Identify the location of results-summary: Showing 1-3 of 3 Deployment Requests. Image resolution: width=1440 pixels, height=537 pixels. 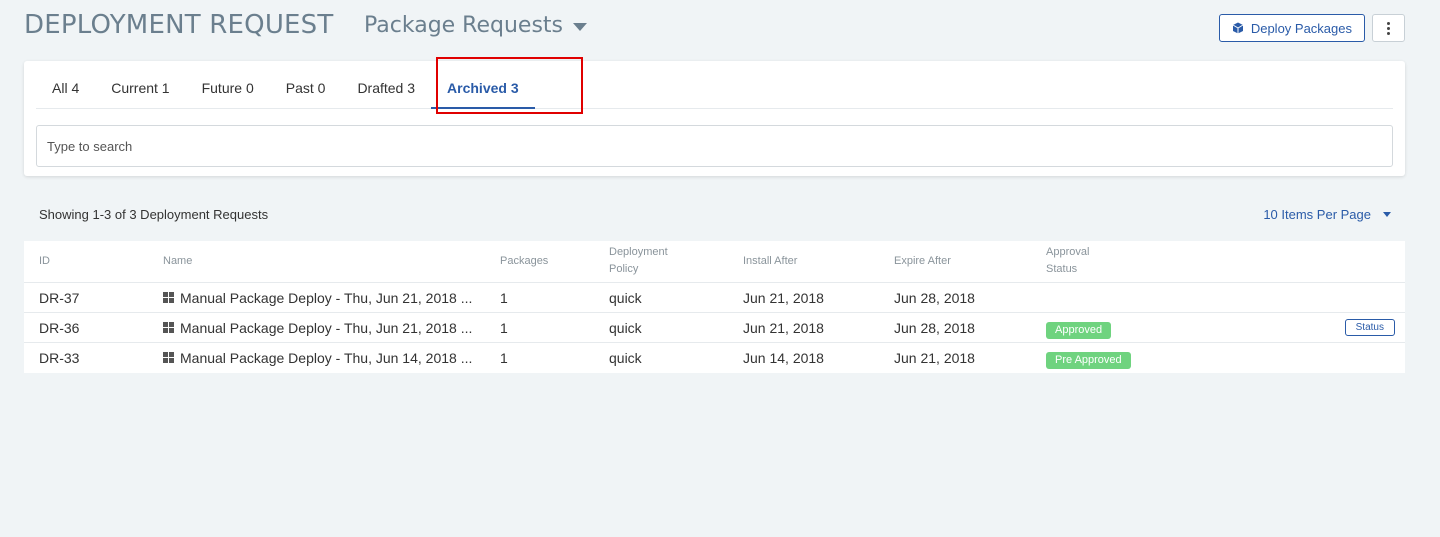
(154, 214).